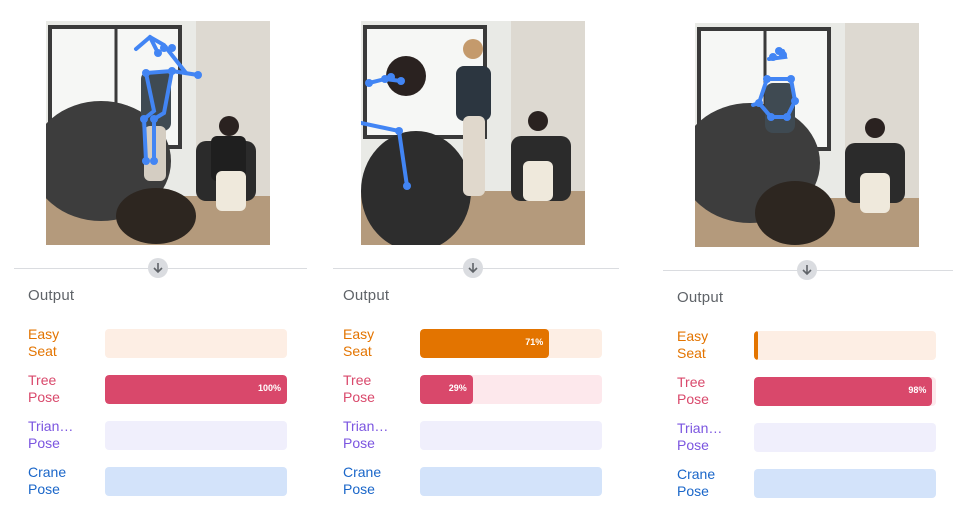  What do you see at coordinates (269, 388) in the screenshot?
I see `confidence-percent: 100%` at bounding box center [269, 388].